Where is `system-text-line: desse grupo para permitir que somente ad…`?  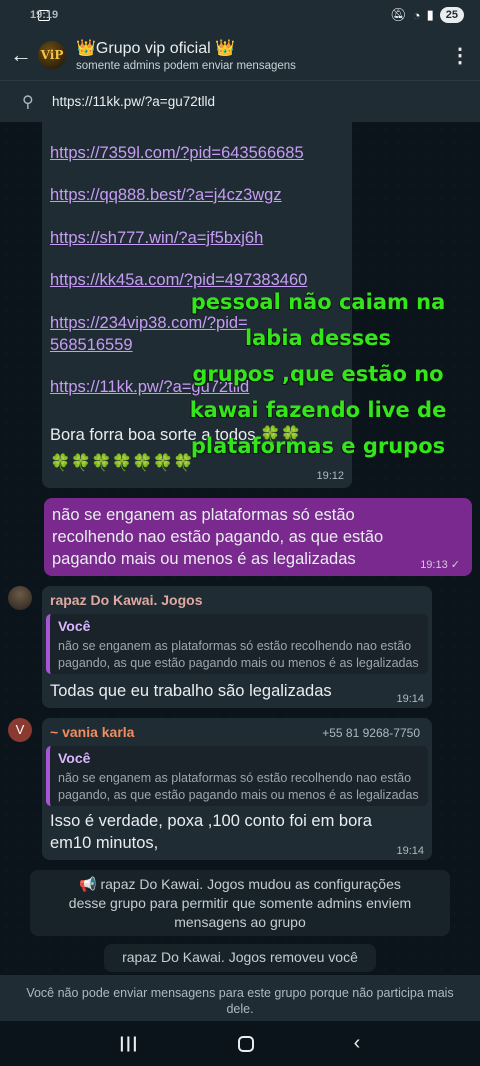
system-text-line: desse grupo para permitir que somente ad… is located at coordinates (240, 903).